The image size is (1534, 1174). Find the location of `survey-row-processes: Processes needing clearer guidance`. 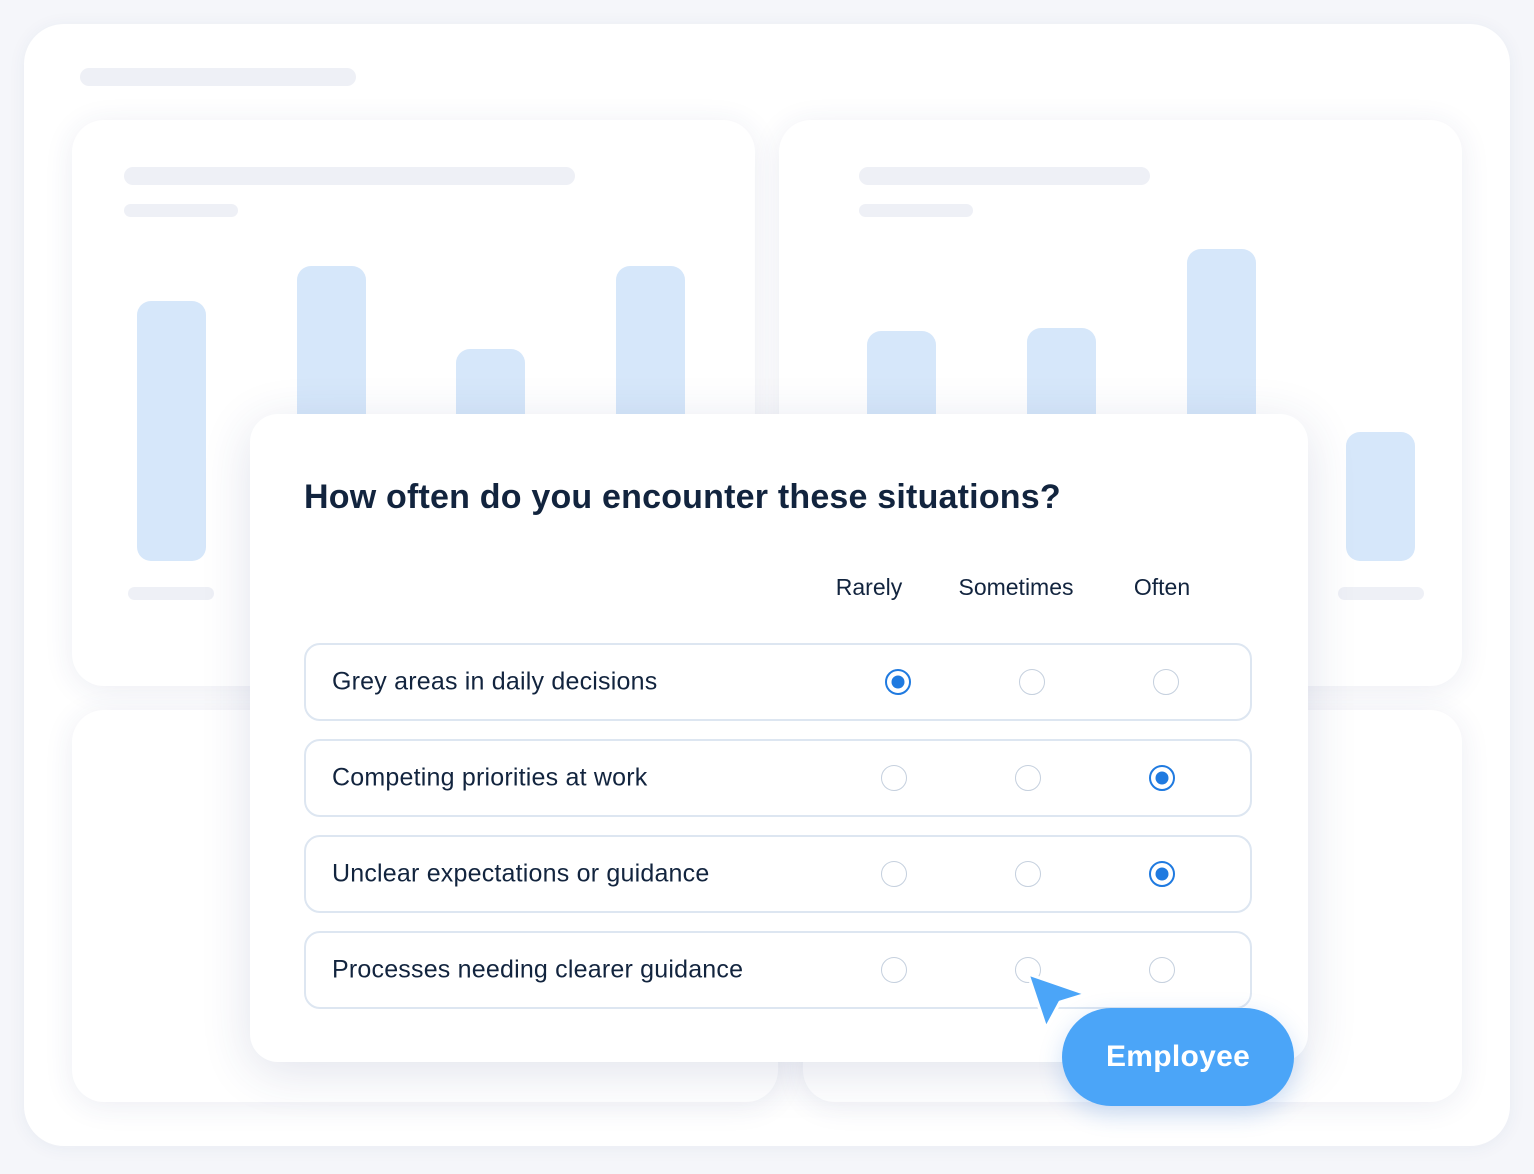

survey-row-processes: Processes needing clearer guidance is located at coordinates (778, 970).